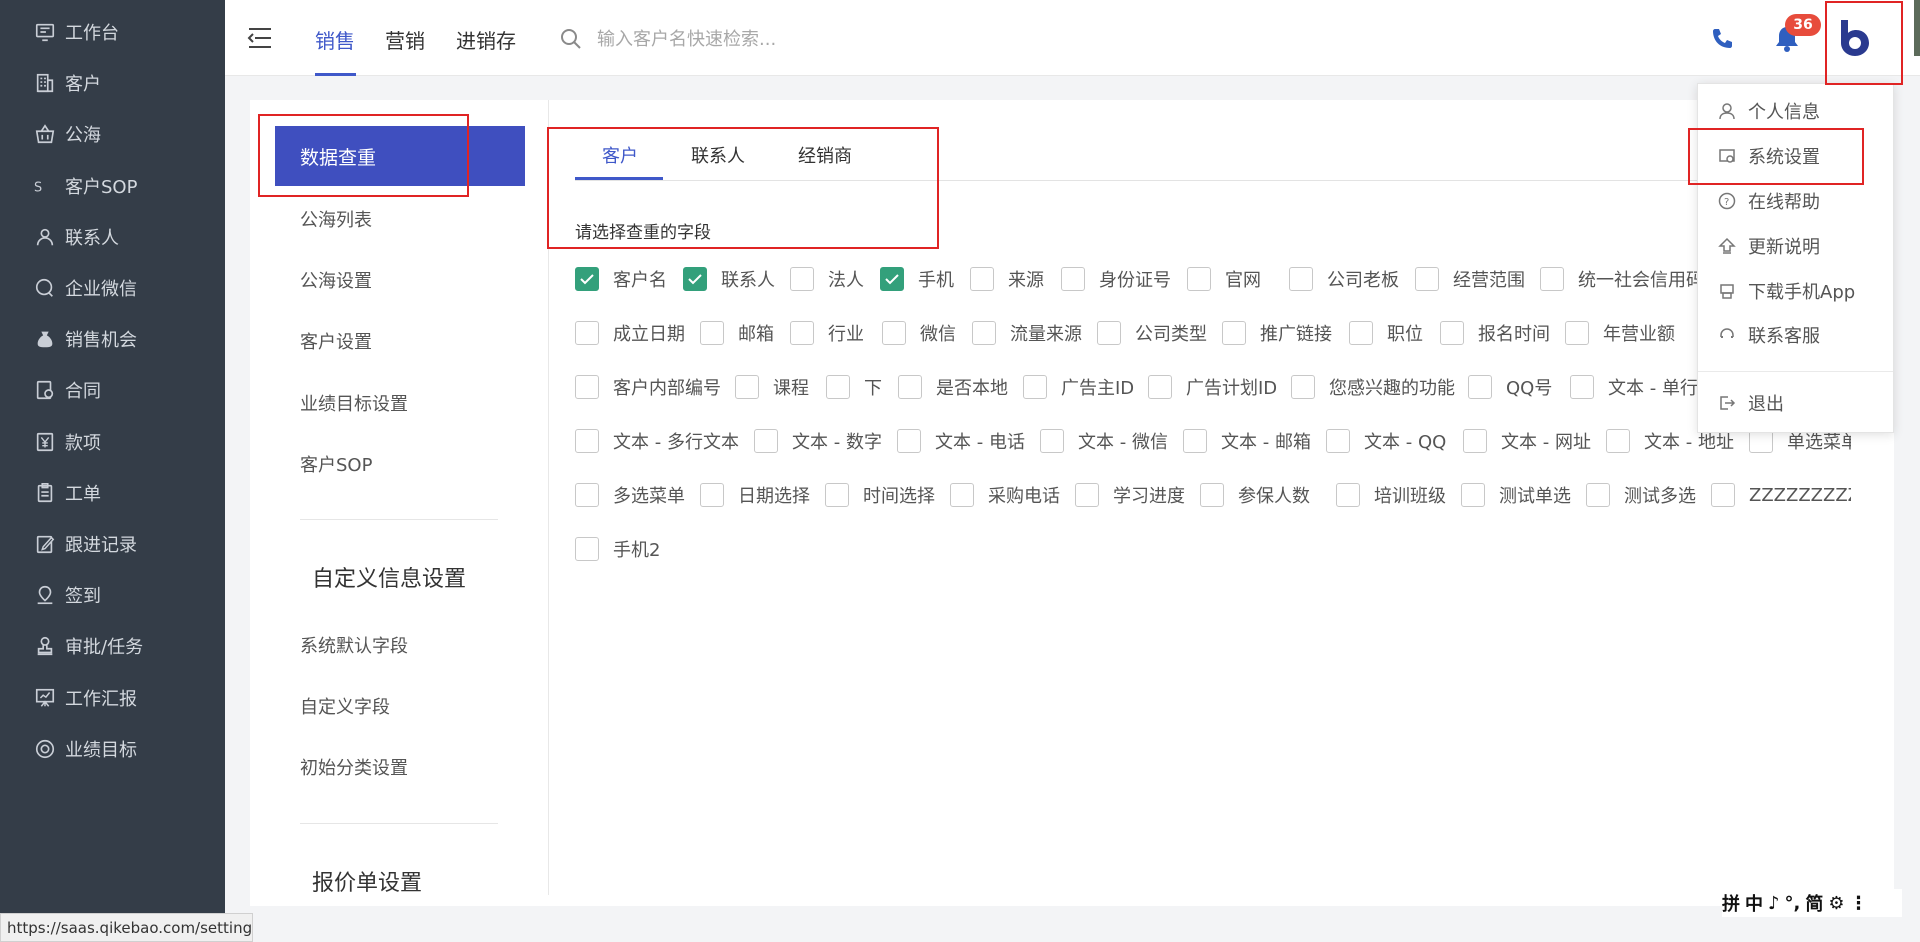 The width and height of the screenshot is (1920, 942). I want to click on sidebar-item: 联系人, so click(112, 237).